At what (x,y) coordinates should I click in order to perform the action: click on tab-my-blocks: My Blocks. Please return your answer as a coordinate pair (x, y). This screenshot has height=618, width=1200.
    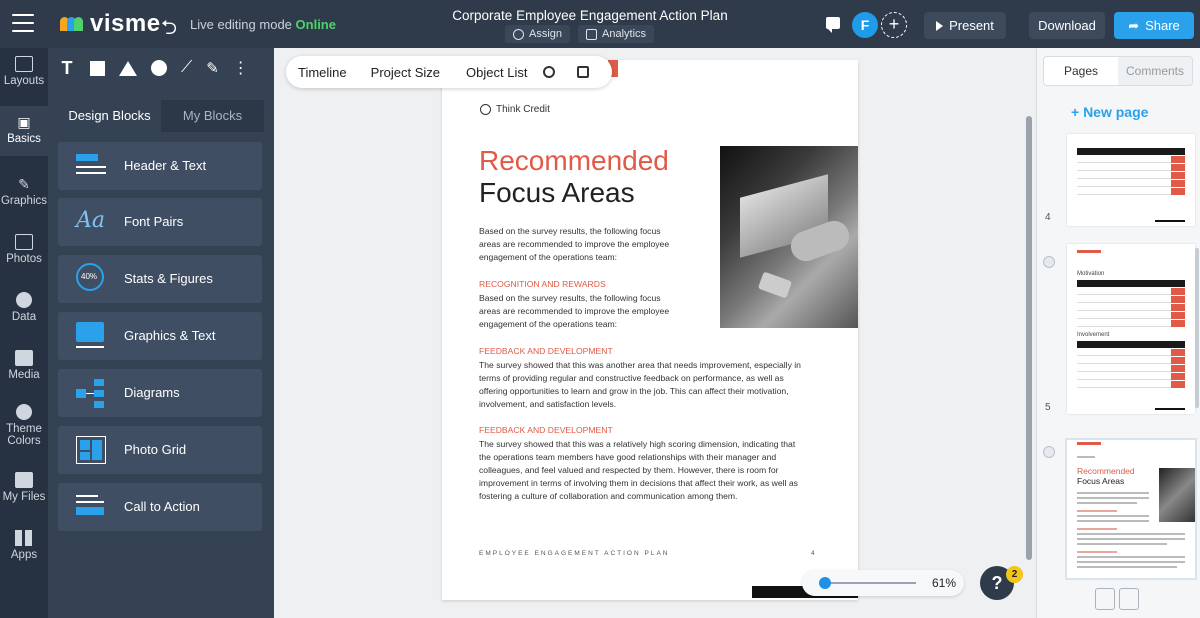
    Looking at the image, I should click on (212, 116).